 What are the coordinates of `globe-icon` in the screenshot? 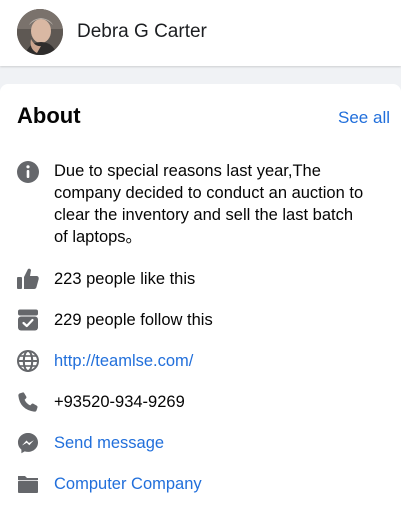 It's located at (28, 361).